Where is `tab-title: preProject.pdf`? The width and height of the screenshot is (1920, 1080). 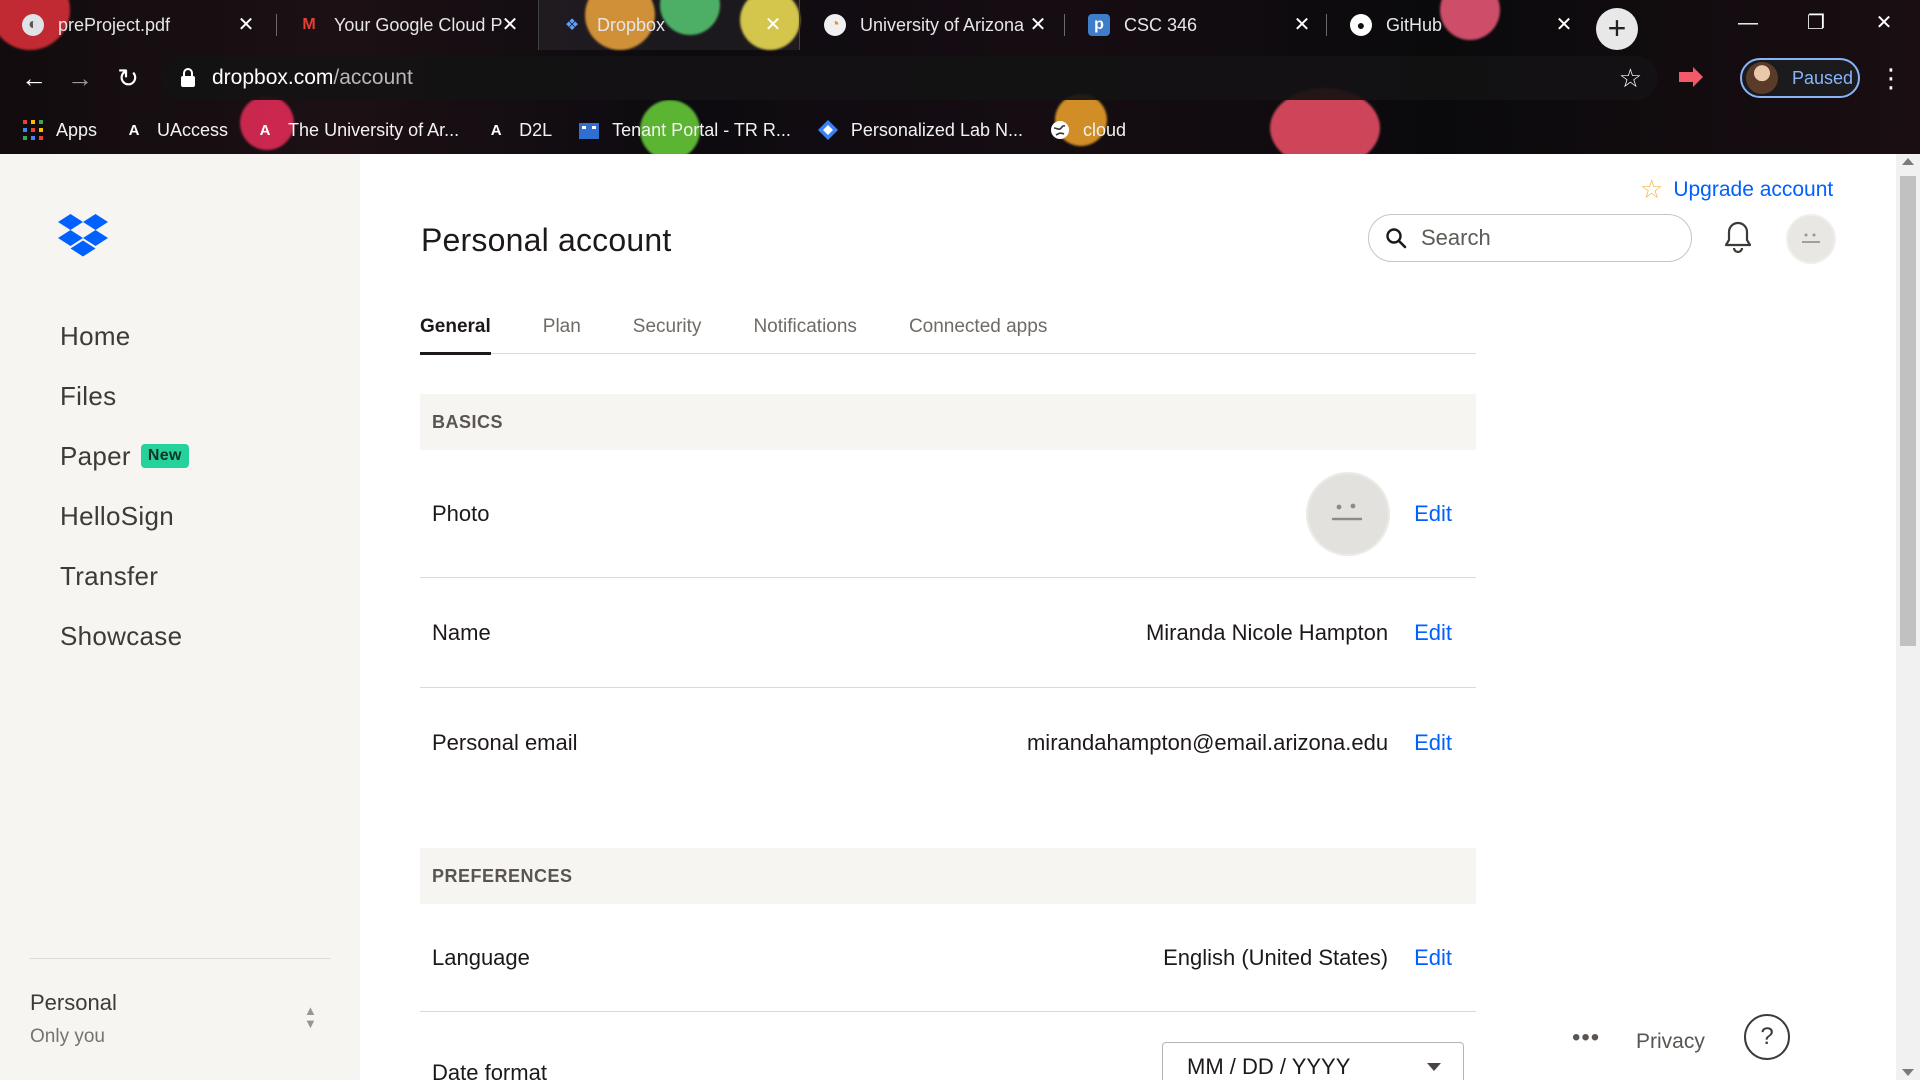 tab-title: preProject.pdf is located at coordinates (114, 24).